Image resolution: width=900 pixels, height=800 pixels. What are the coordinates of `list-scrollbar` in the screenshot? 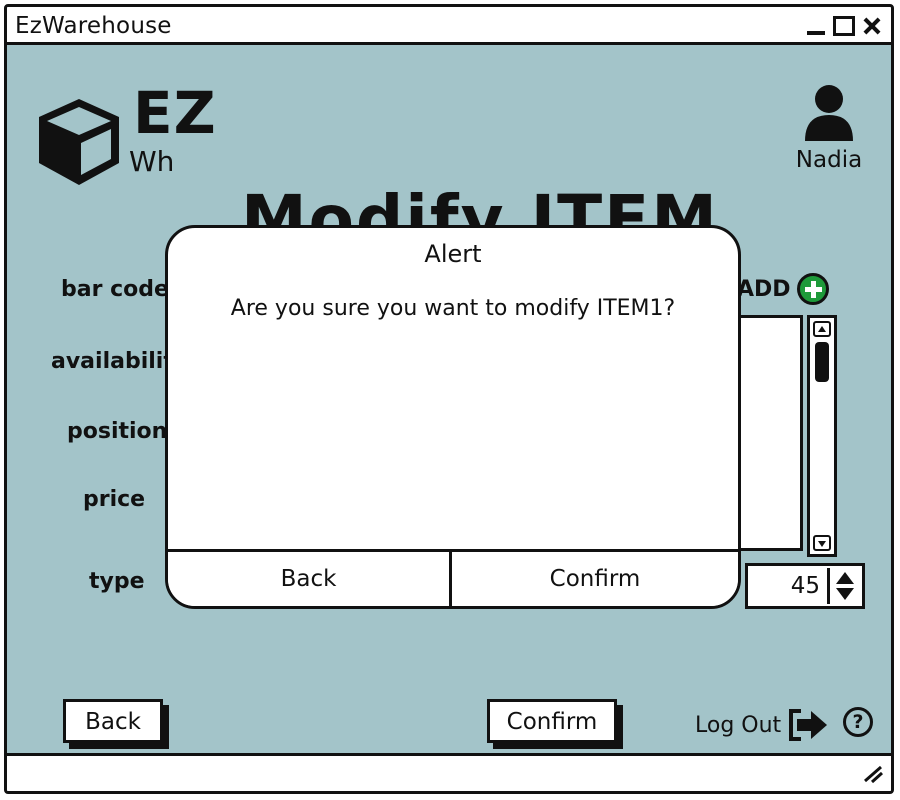 It's located at (822, 436).